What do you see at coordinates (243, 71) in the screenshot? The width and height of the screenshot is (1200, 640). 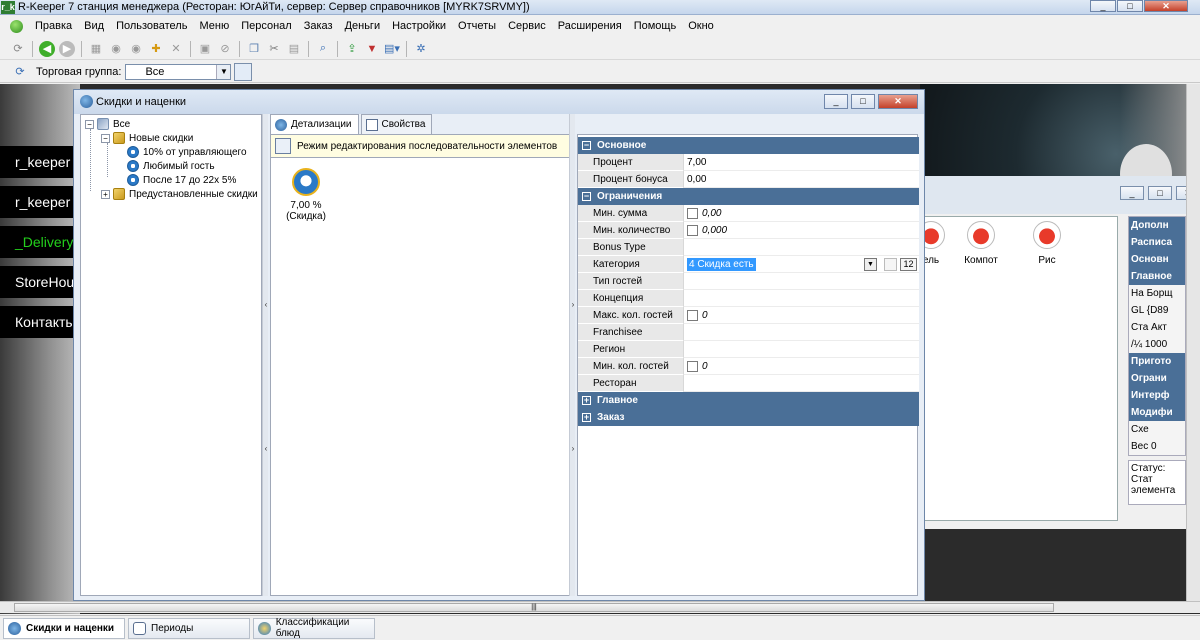 I see `group-filter-button` at bounding box center [243, 71].